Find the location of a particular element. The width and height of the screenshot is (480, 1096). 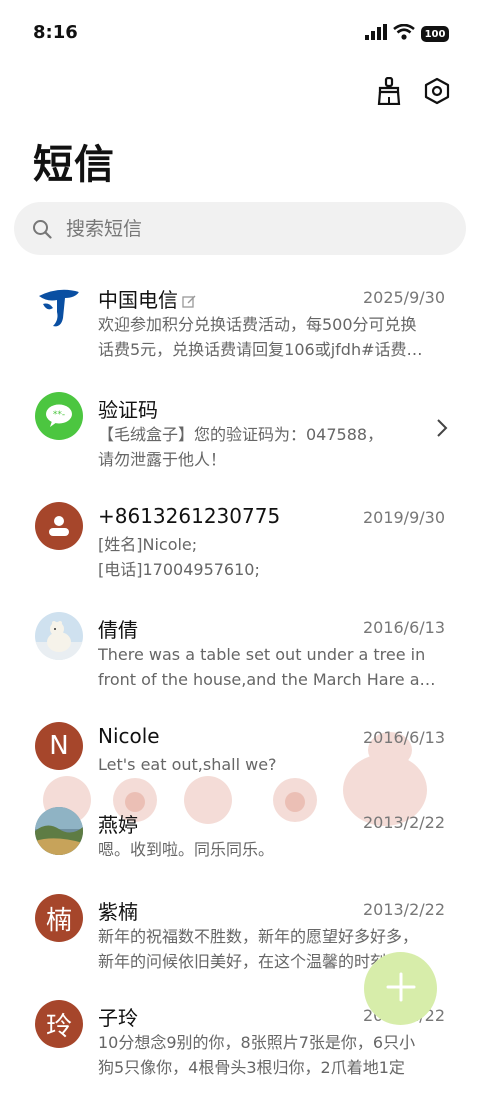

message-date: 2019/9/30 is located at coordinates (403, 517).